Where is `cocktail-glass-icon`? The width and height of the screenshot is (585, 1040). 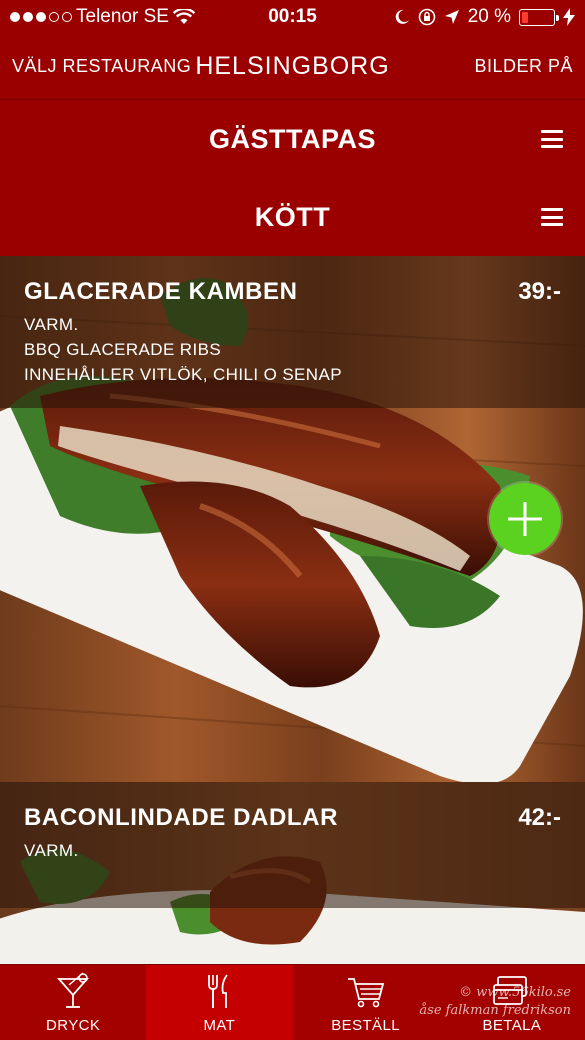 cocktail-glass-icon is located at coordinates (73, 990).